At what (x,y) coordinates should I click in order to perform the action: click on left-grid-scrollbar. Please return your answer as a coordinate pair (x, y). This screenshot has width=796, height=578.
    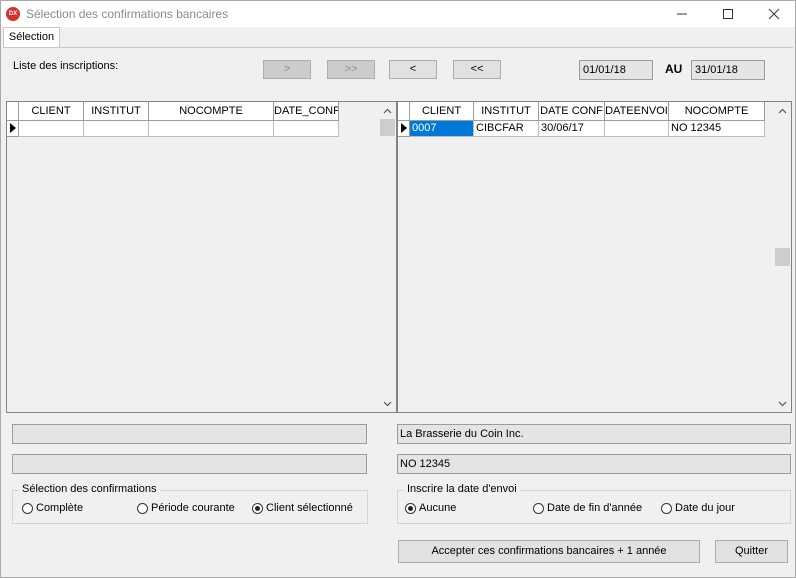
    Looking at the image, I should click on (387, 257).